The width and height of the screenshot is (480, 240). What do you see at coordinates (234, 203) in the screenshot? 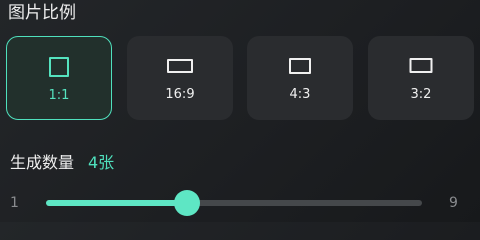
I see `count-slider` at bounding box center [234, 203].